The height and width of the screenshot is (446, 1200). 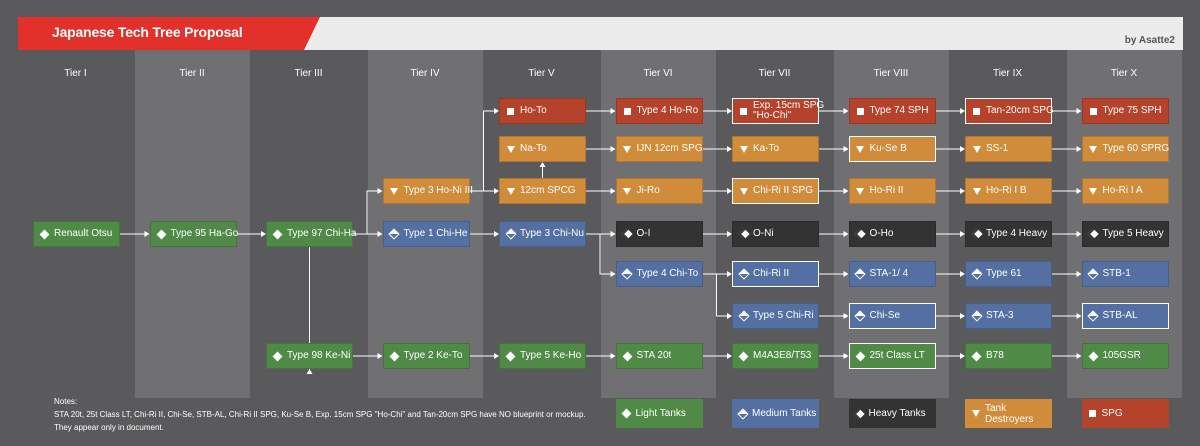 I want to click on node-label: Chi-Ri II SPG, so click(x=783, y=190).